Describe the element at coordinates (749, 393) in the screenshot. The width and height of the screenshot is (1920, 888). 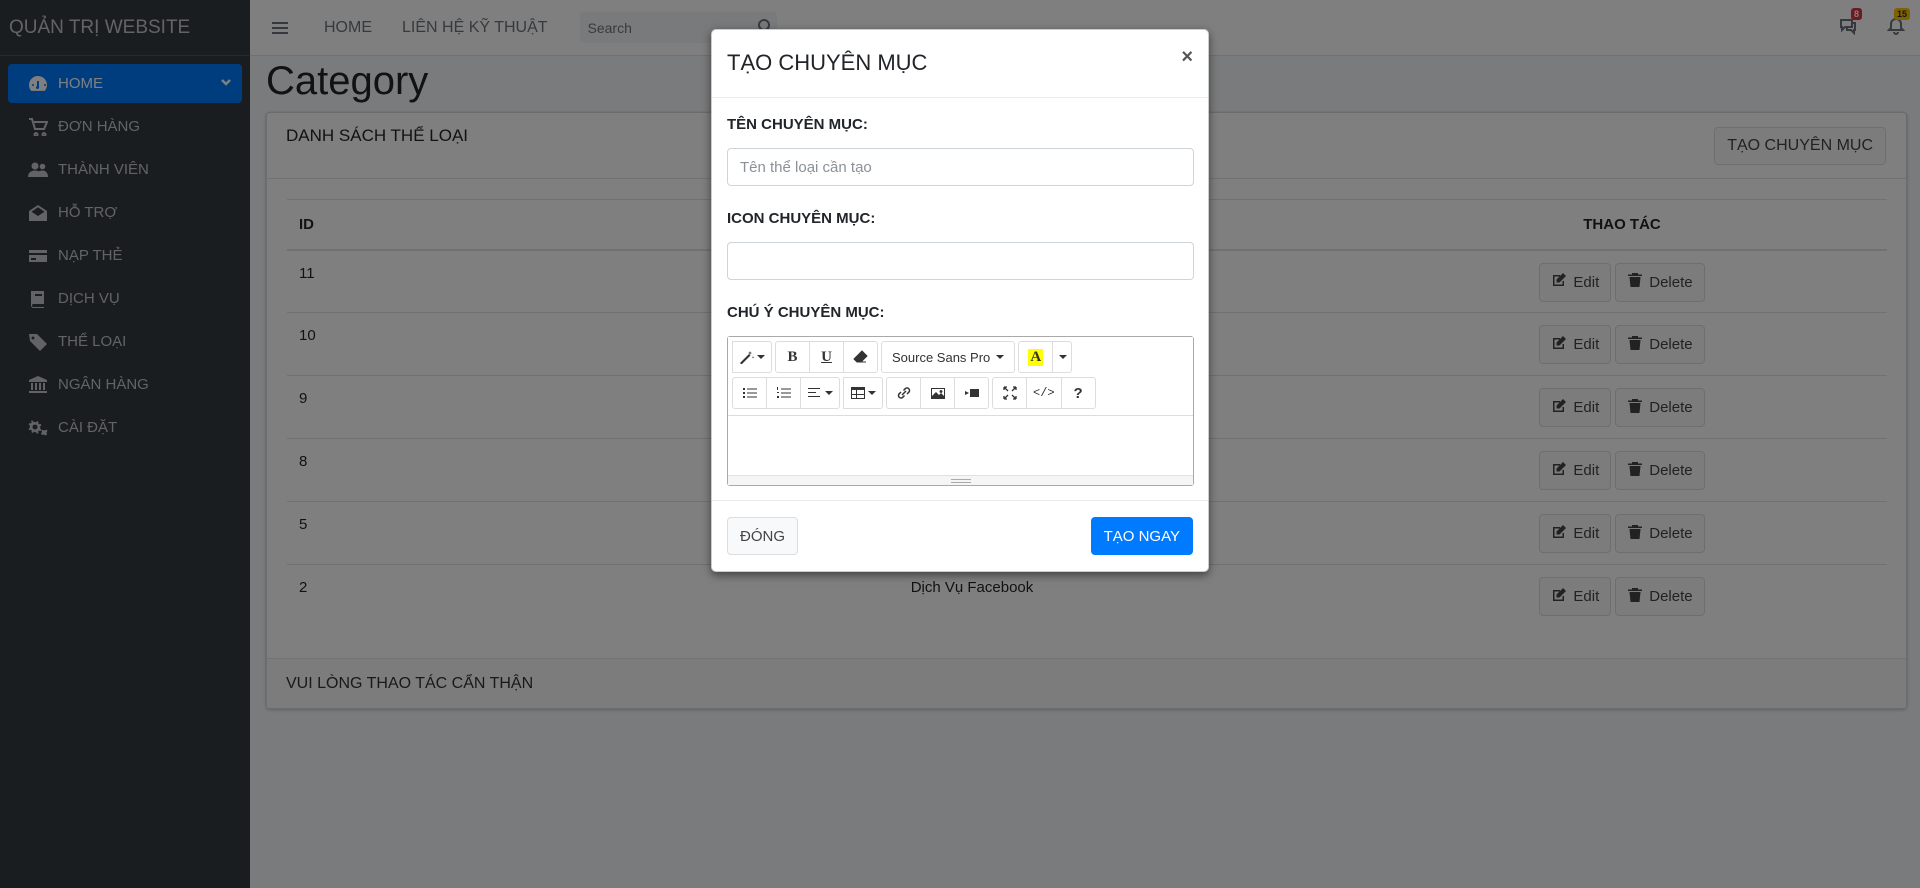
I see `unordered-list-icon` at that location.